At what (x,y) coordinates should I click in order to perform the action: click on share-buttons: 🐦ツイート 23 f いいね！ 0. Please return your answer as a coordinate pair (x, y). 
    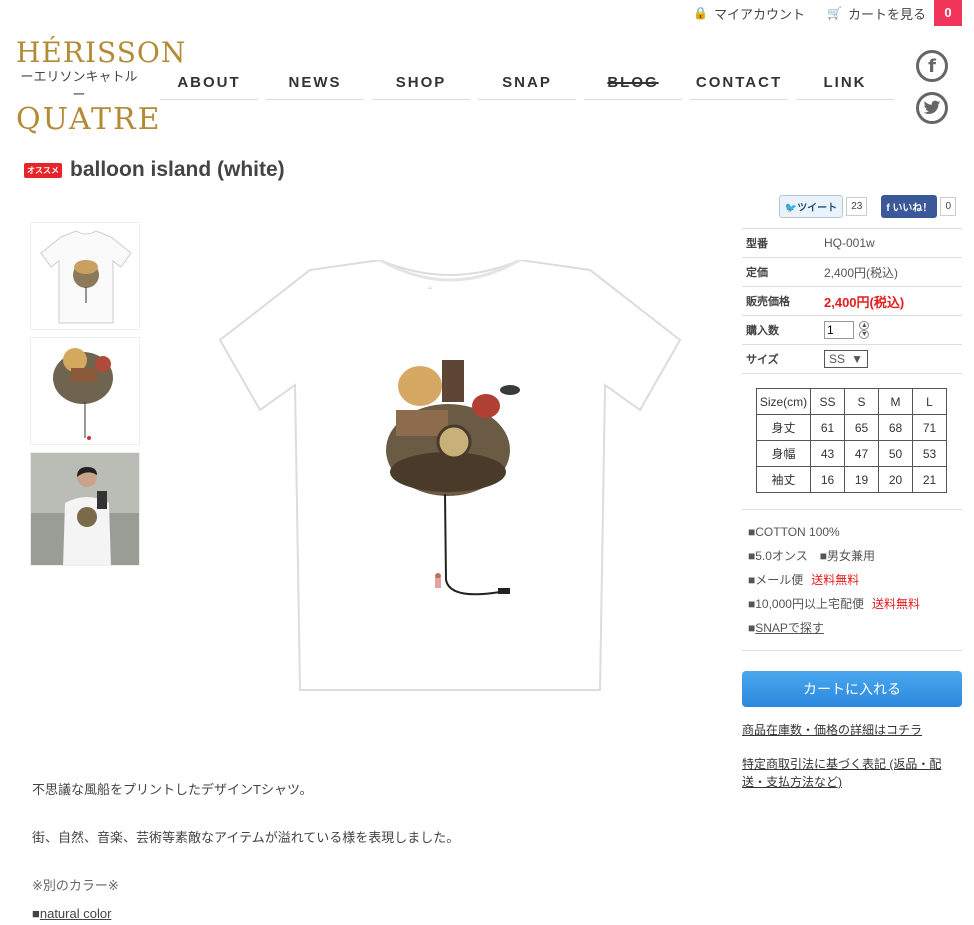
    Looking at the image, I should click on (852, 206).